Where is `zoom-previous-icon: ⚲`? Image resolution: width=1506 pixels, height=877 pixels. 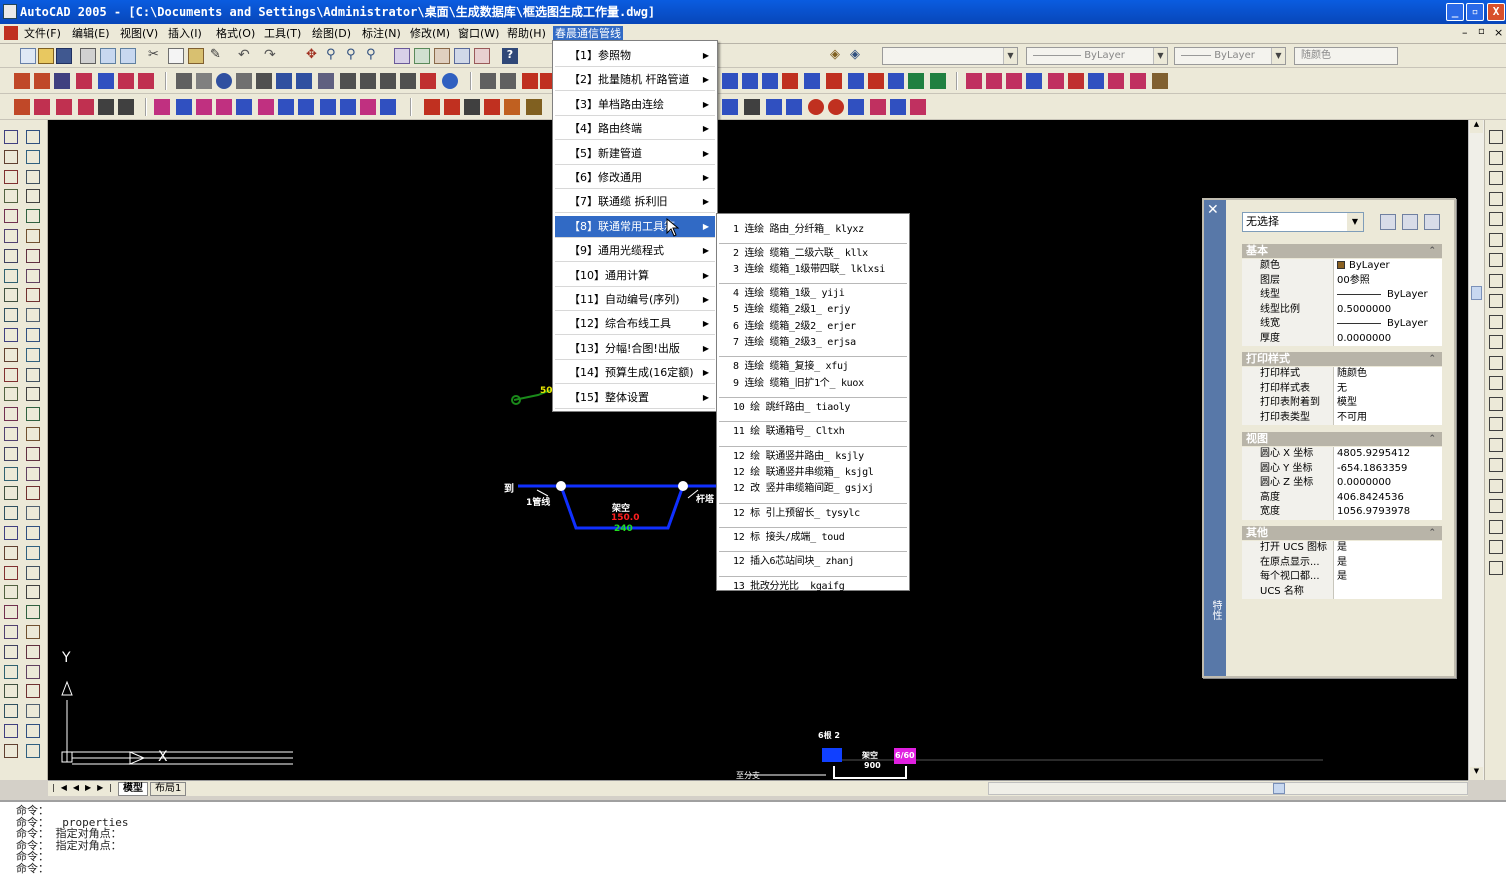
zoom-previous-icon: ⚲ is located at coordinates (374, 56).